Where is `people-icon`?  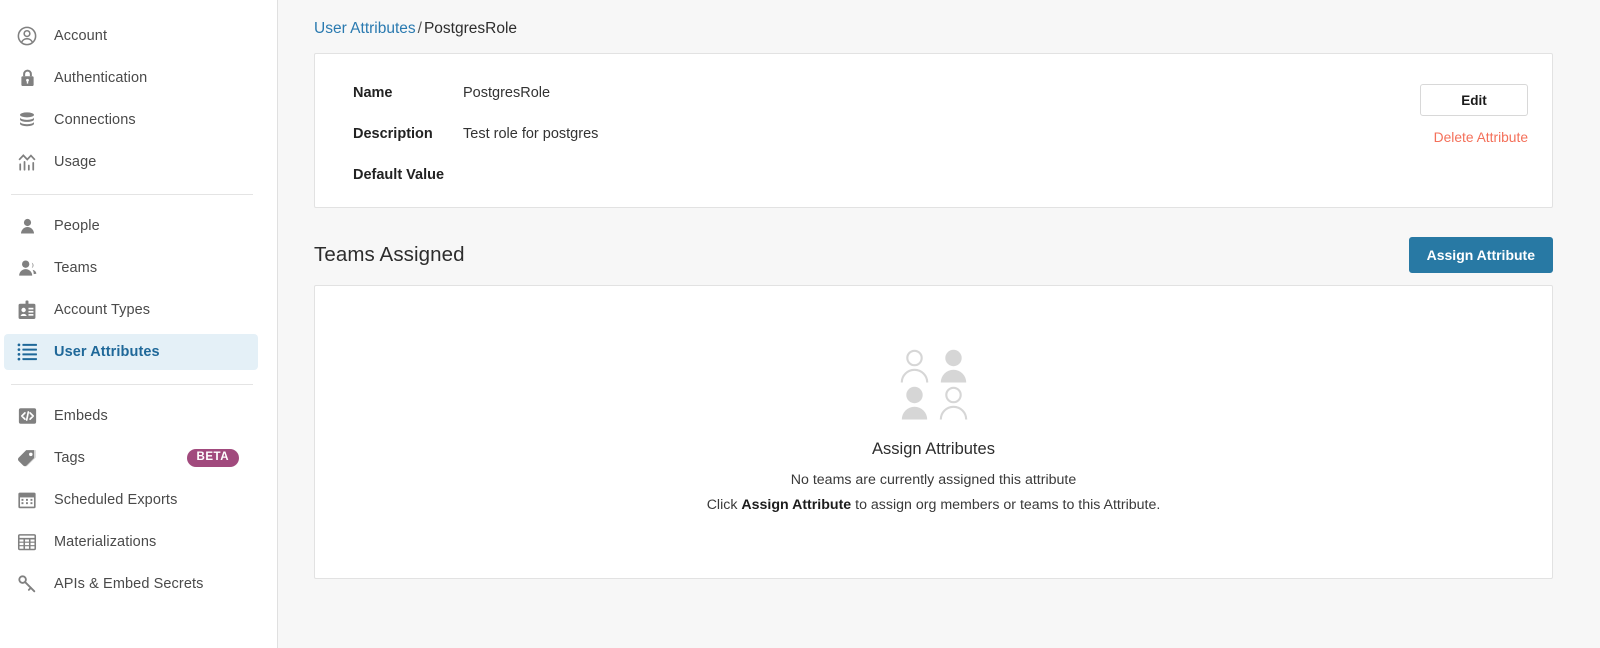 people-icon is located at coordinates (27, 268).